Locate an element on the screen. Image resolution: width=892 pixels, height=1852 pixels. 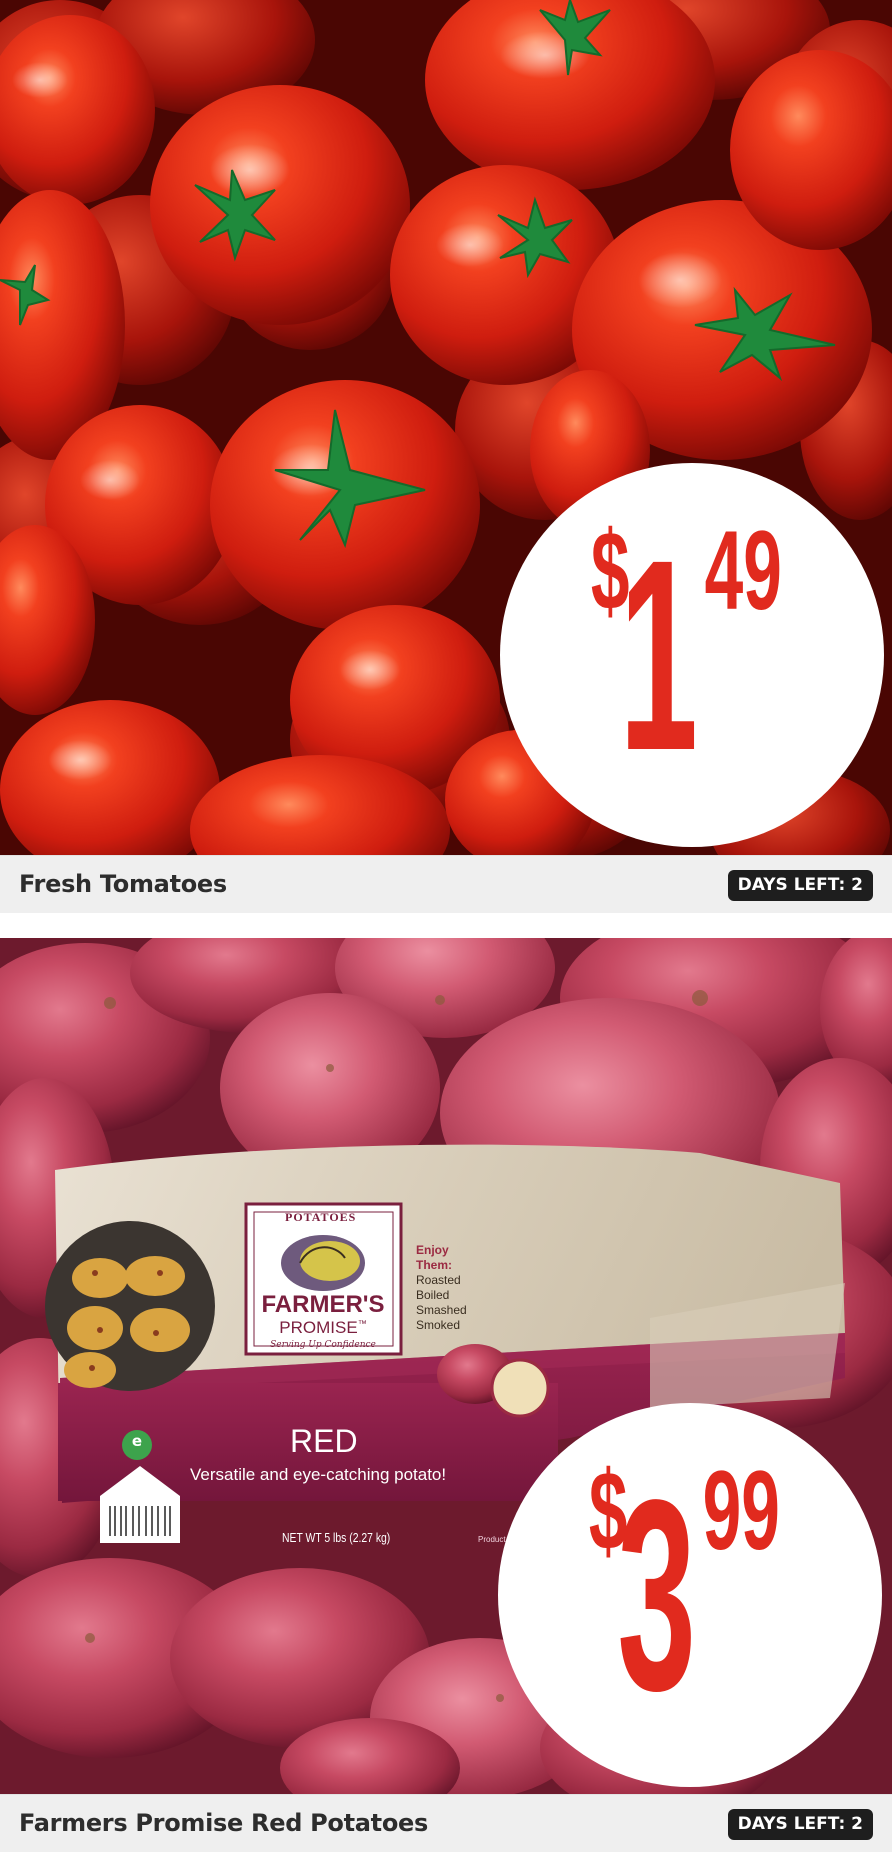
price-display: $ 1 49 is located at coordinates (692, 655).